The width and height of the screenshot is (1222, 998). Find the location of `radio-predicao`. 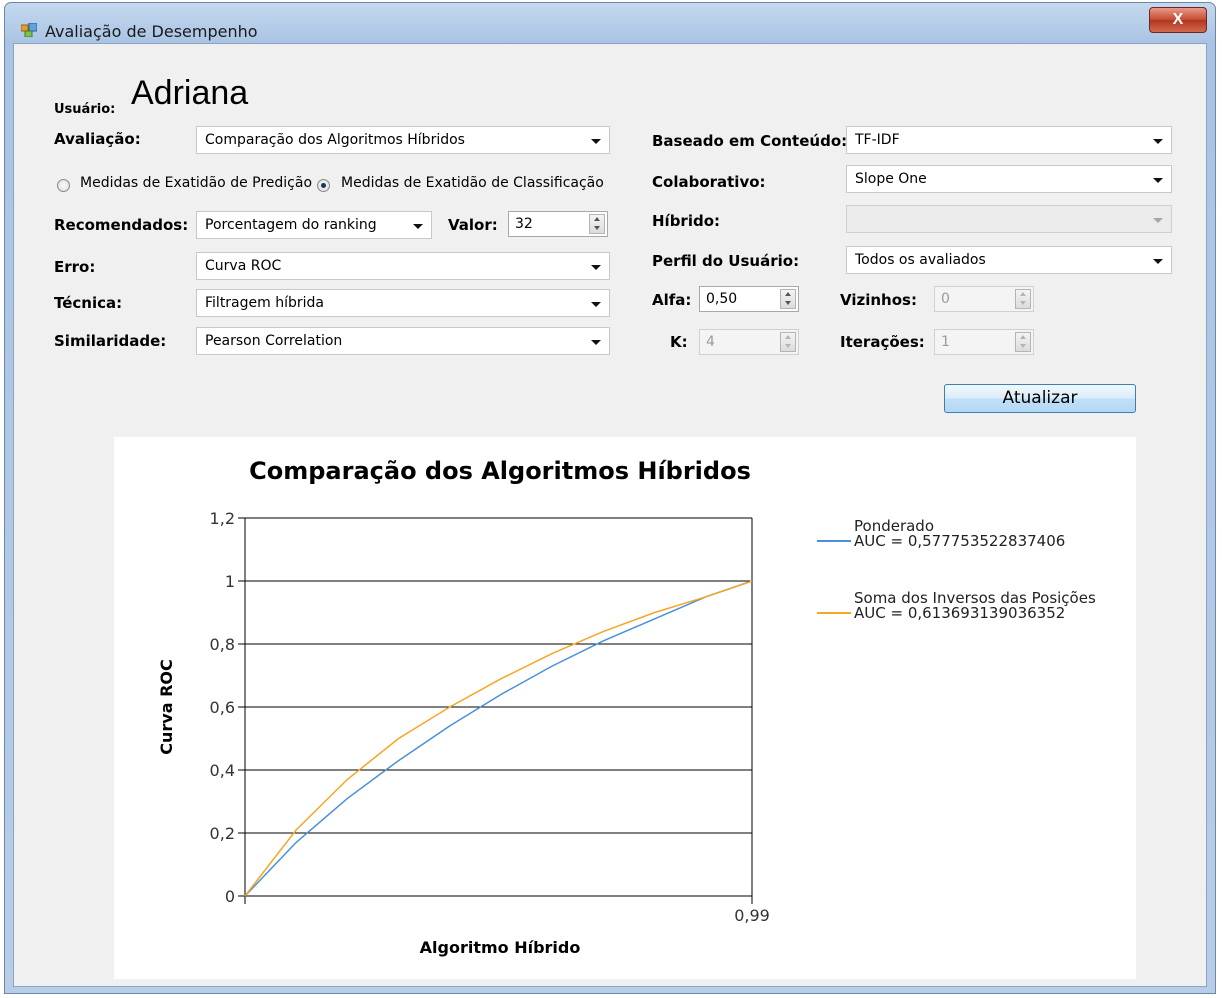

radio-predicao is located at coordinates (63, 185).